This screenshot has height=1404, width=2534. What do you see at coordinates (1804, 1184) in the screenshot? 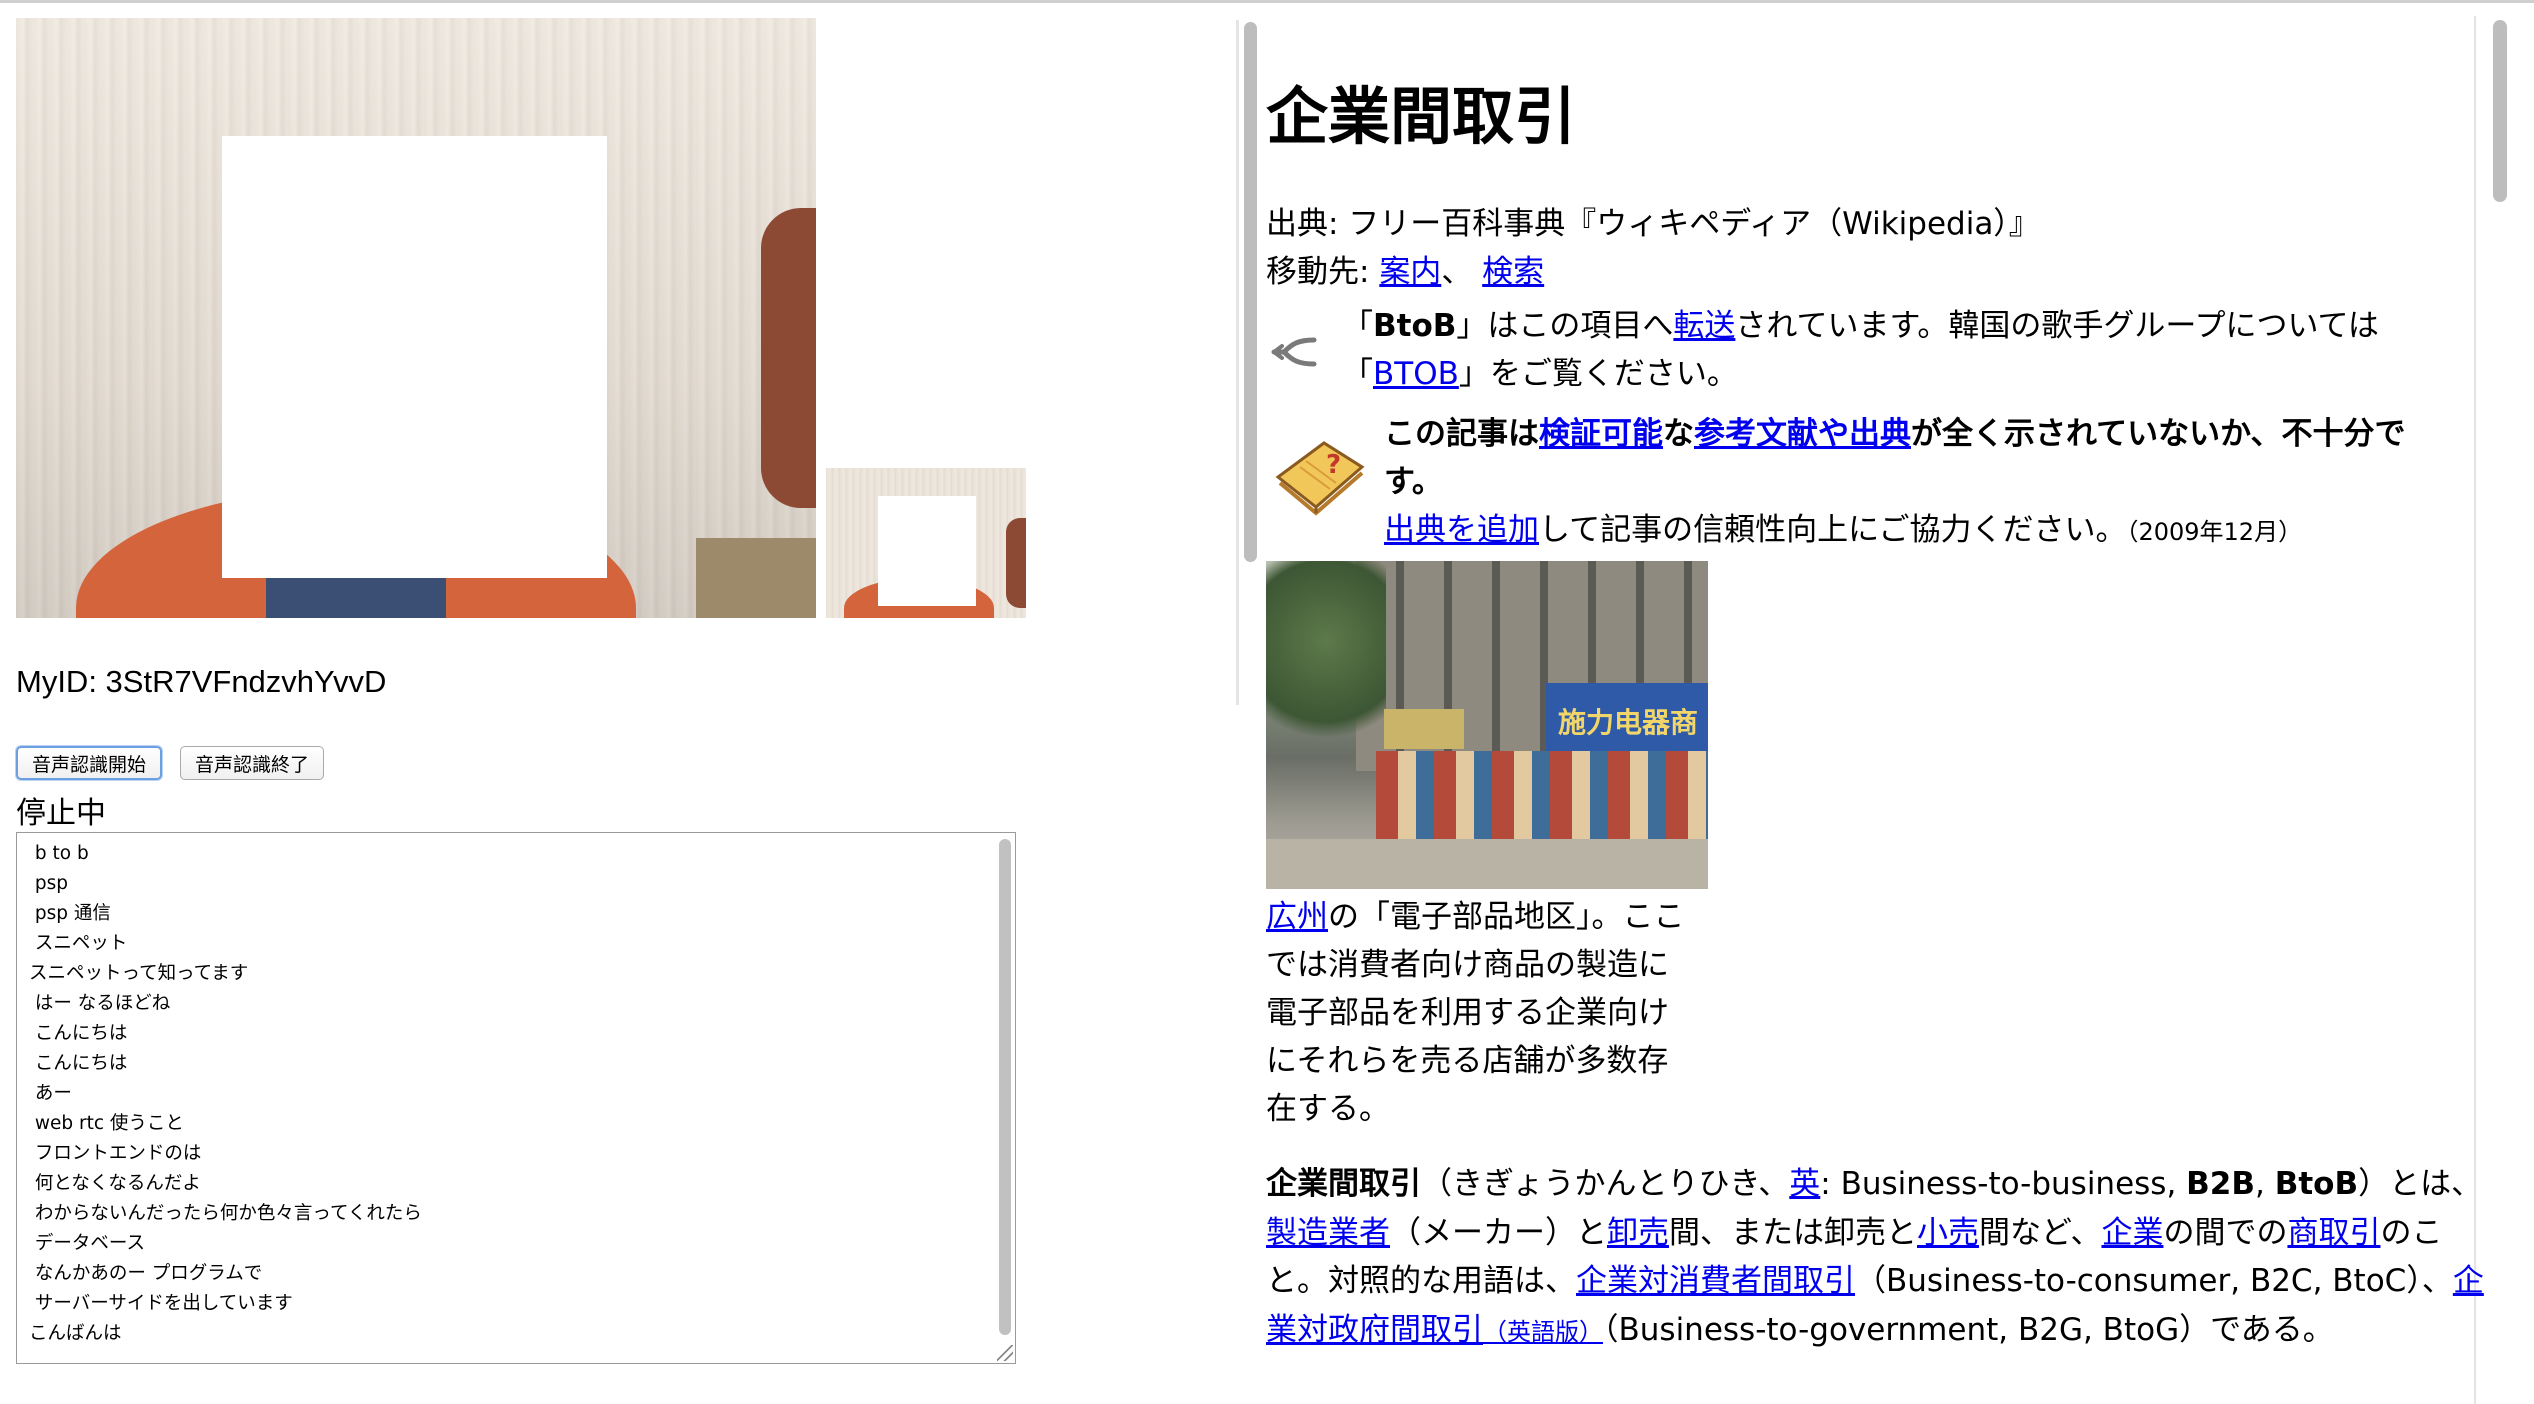
I see `english-link: 英` at bounding box center [1804, 1184].